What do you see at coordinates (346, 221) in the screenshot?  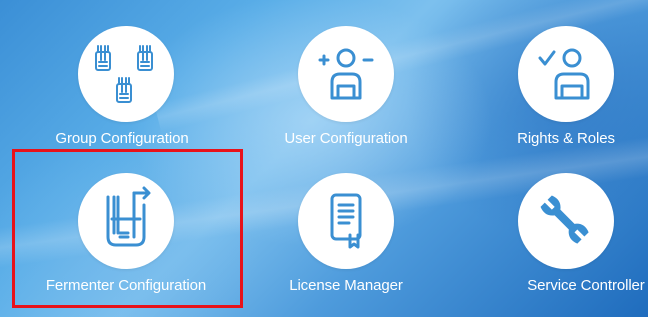 I see `license-document-icon` at bounding box center [346, 221].